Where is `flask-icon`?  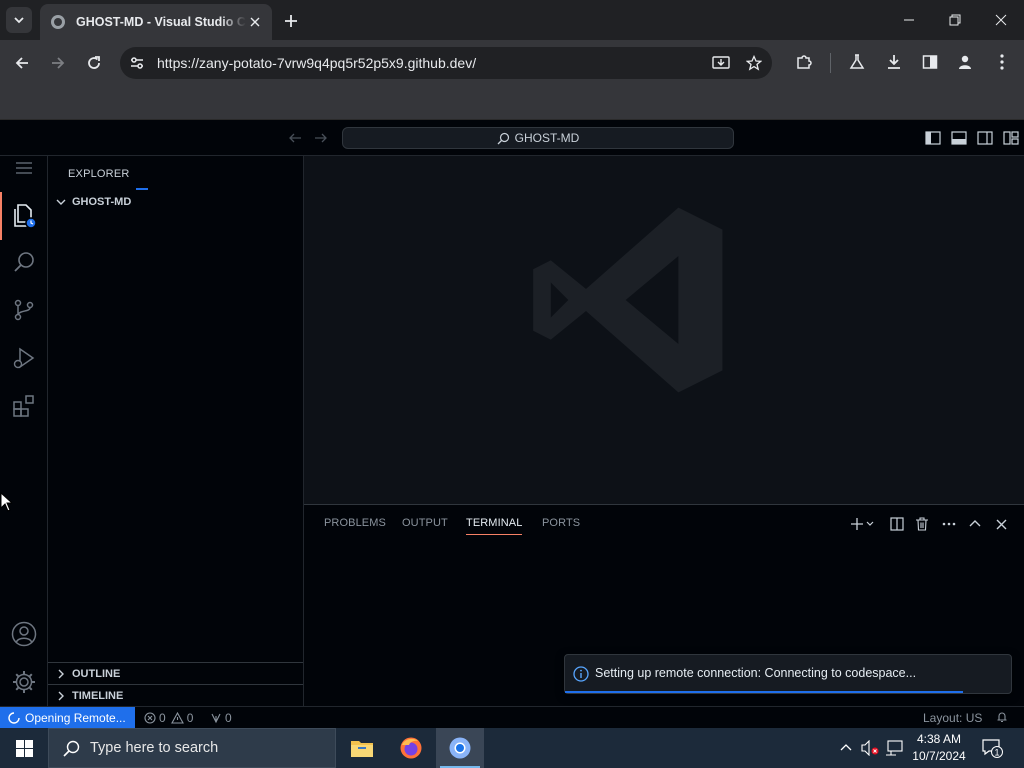
flask-icon is located at coordinates (857, 61).